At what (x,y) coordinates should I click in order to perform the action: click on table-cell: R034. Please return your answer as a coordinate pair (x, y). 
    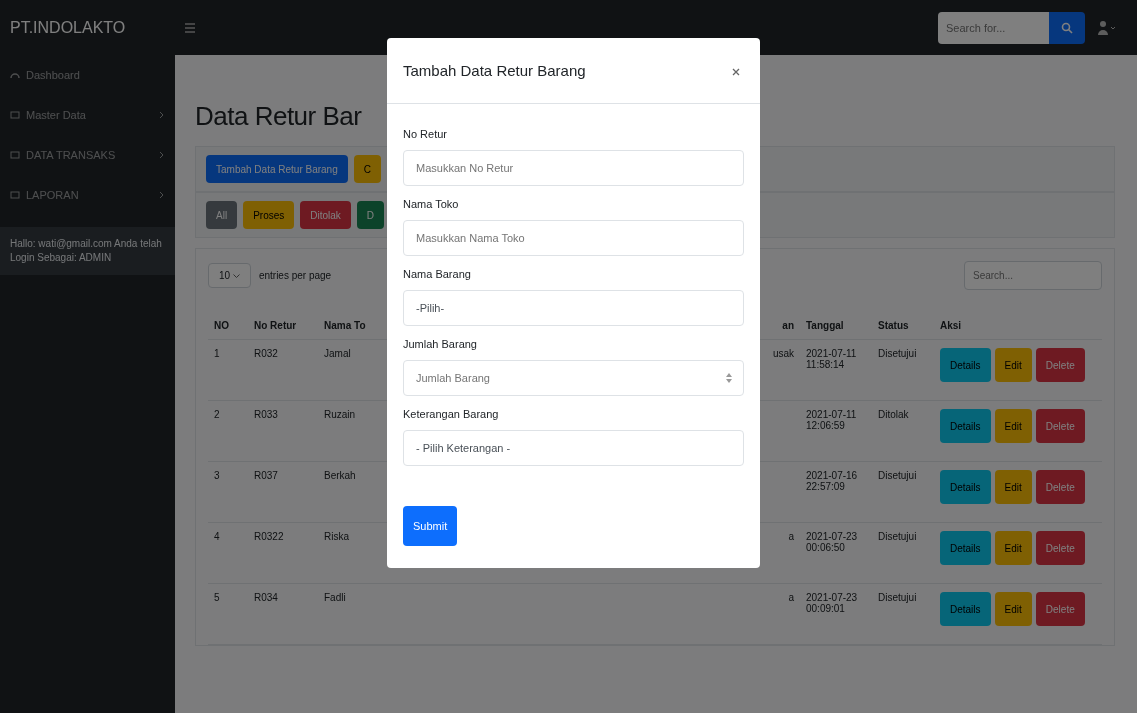
    Looking at the image, I should click on (266, 597).